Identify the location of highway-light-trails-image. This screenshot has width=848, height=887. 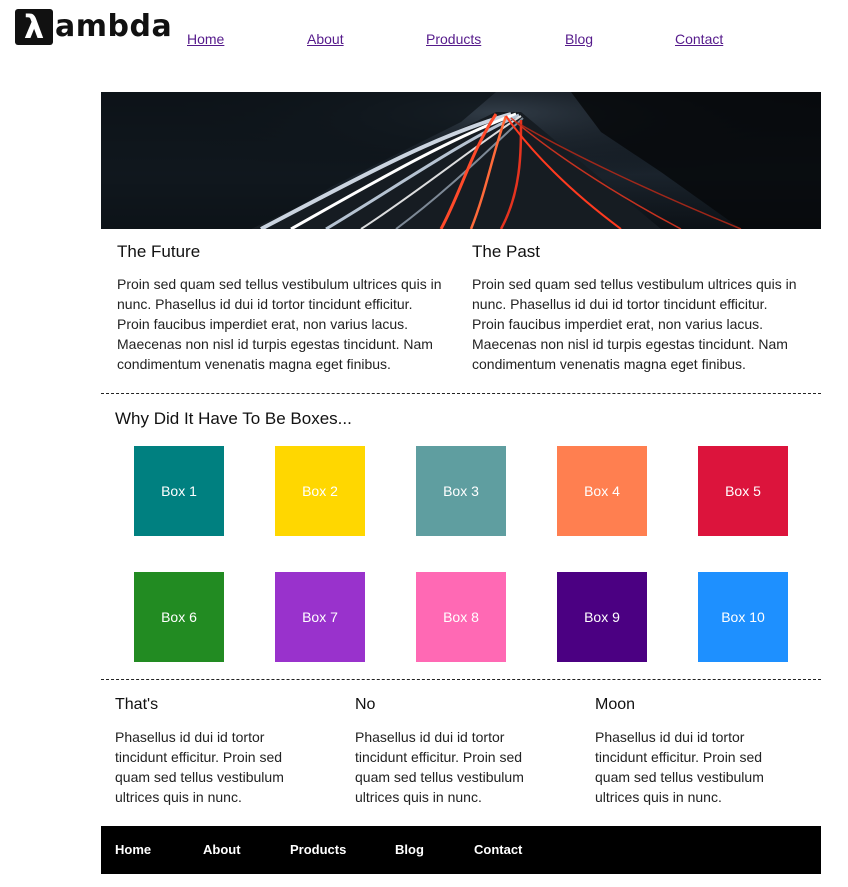
(461, 160).